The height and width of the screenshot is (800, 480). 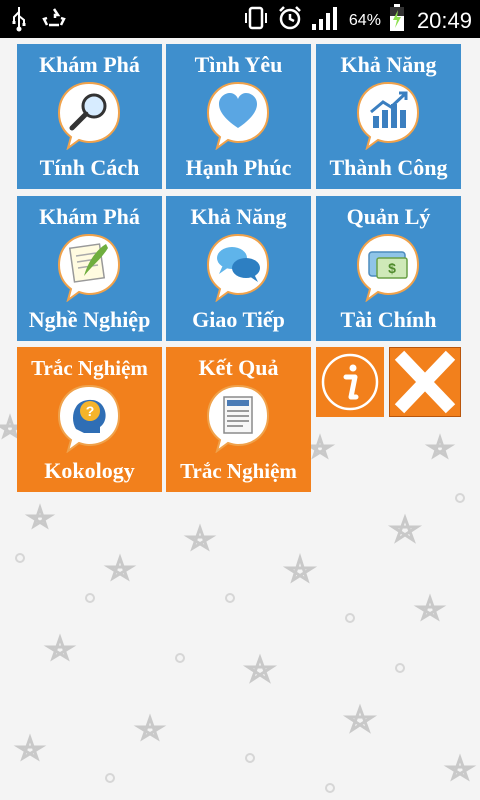 What do you see at coordinates (240, 19) in the screenshot?
I see `status-bar: 64% 20:49` at bounding box center [240, 19].